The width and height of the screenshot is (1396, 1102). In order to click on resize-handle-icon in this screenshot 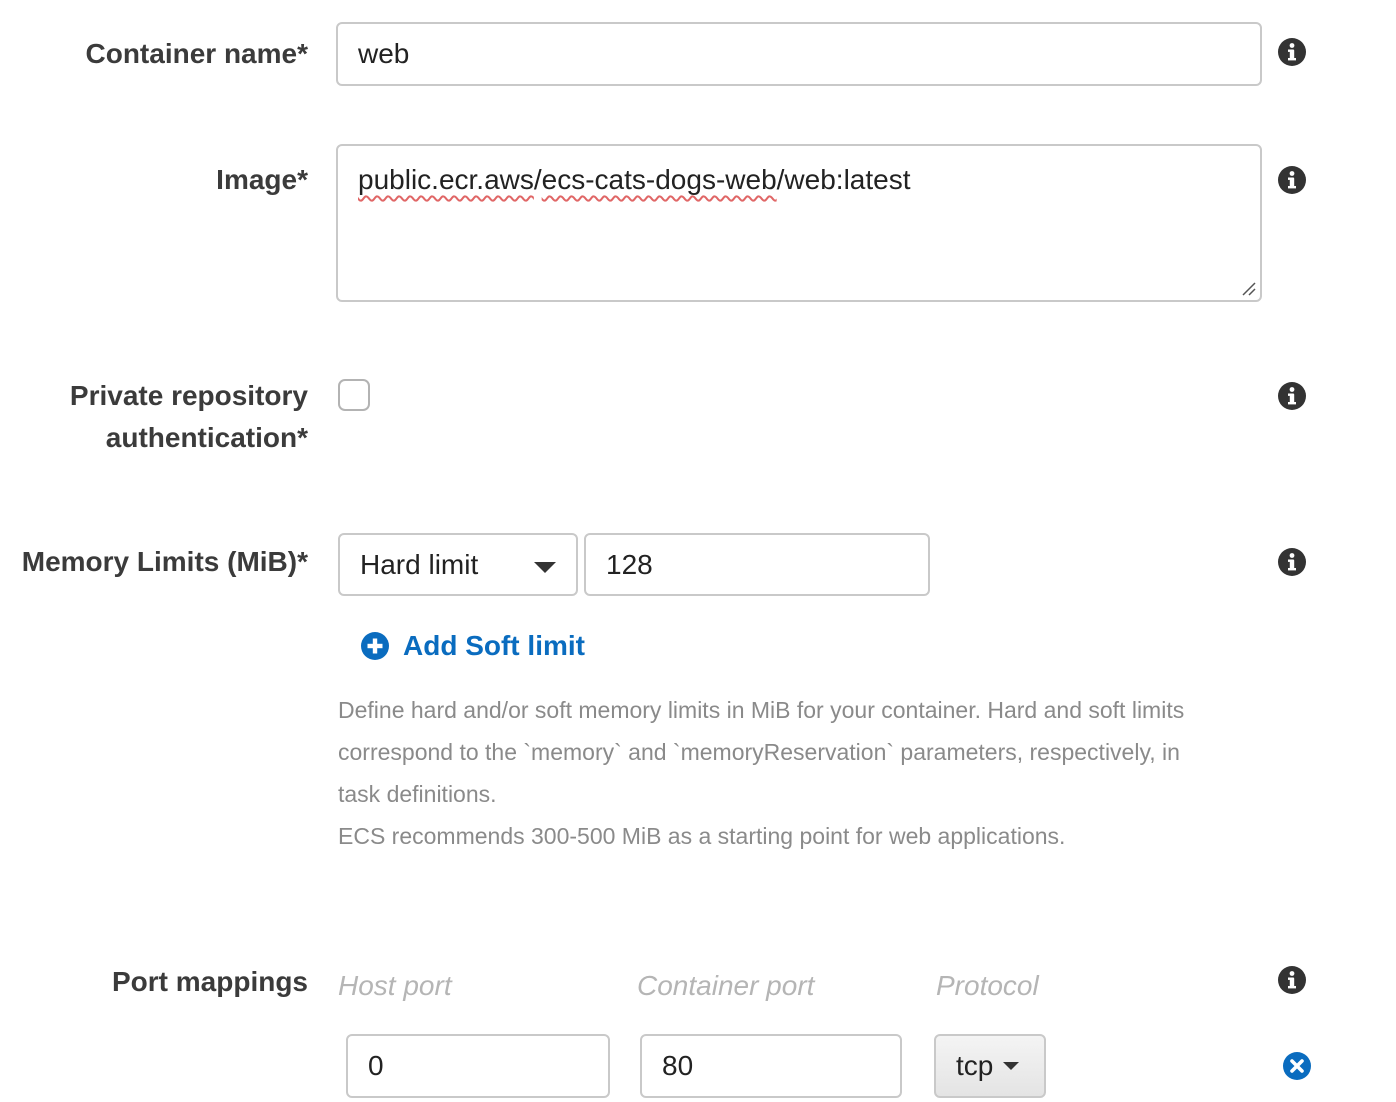, I will do `click(1248, 288)`.